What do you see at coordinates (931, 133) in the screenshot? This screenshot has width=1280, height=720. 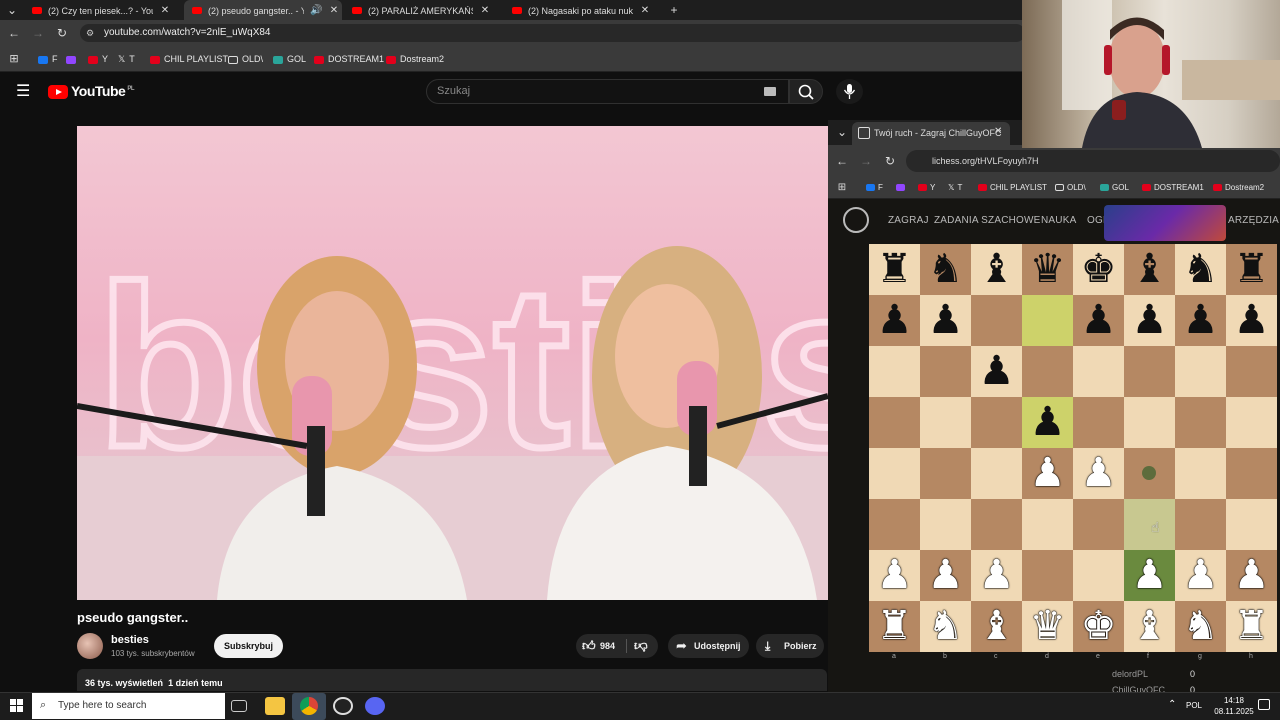 I see `lichess-tab: Twój ruch - Zagraj ChillGuyOFC` at bounding box center [931, 133].